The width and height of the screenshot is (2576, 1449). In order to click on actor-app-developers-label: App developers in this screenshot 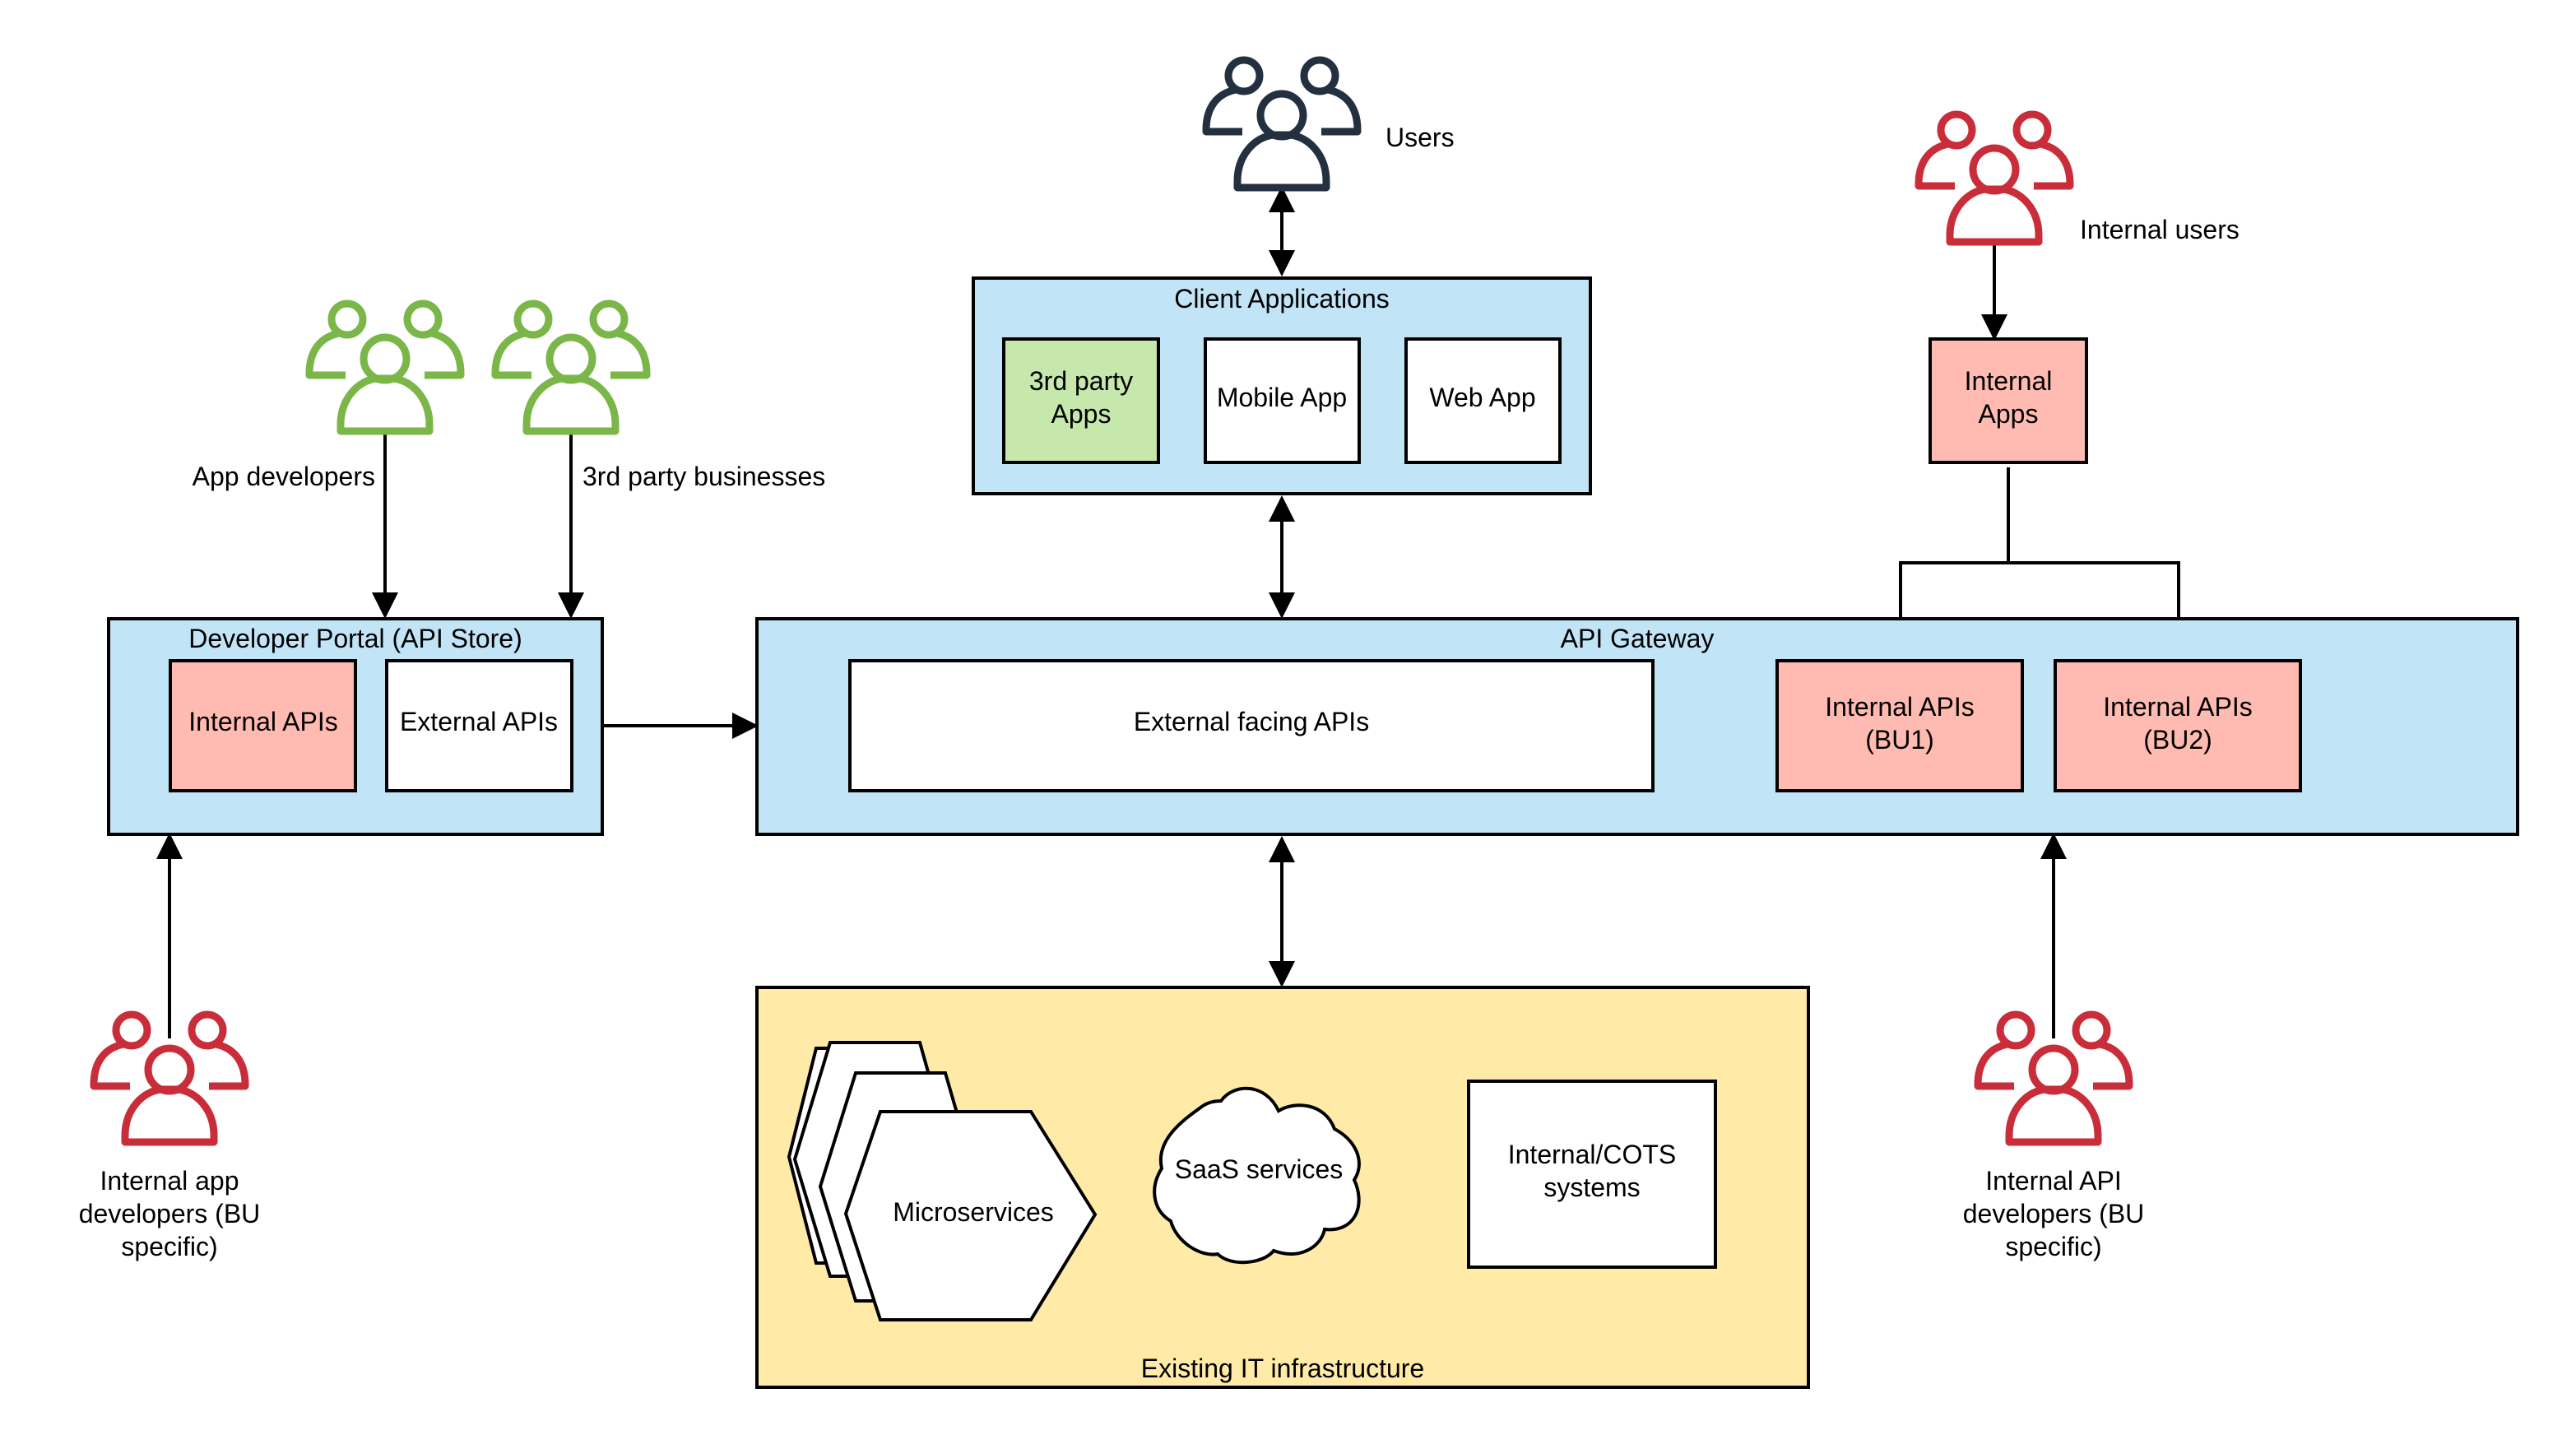, I will do `click(284, 476)`.